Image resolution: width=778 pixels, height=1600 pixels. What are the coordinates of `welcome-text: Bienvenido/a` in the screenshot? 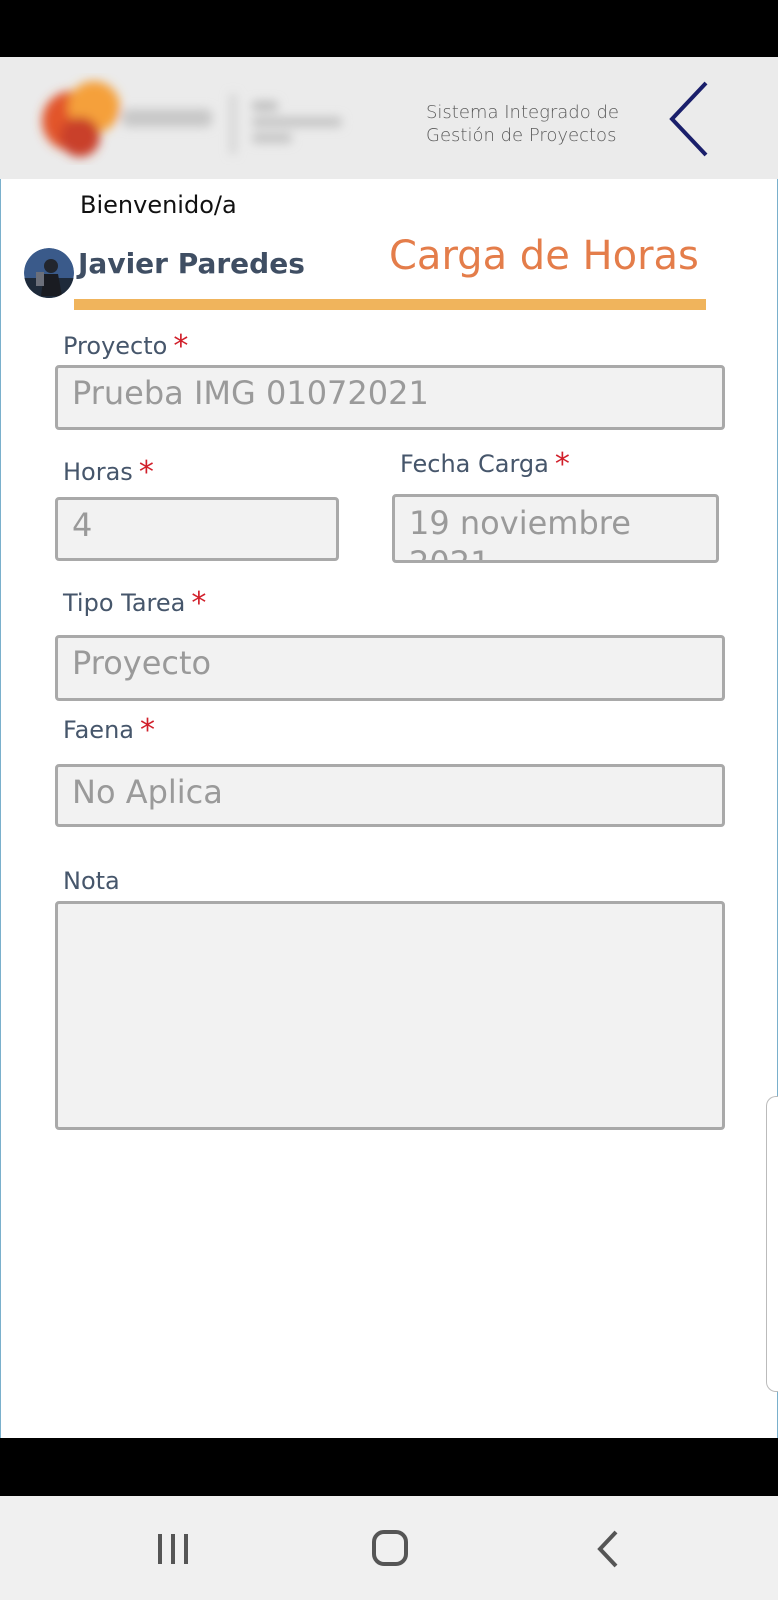 It's located at (158, 205).